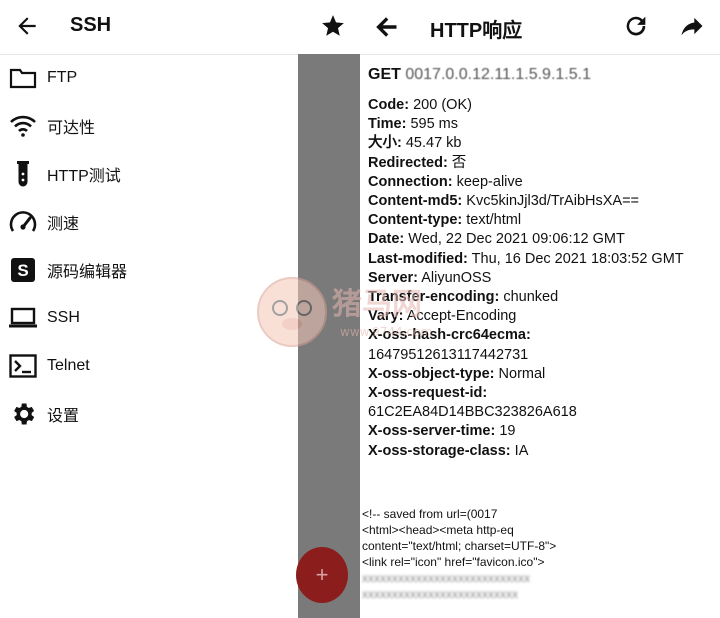  What do you see at coordinates (543, 393) in the screenshot?
I see `header-row: X-oss-request-id:` at bounding box center [543, 393].